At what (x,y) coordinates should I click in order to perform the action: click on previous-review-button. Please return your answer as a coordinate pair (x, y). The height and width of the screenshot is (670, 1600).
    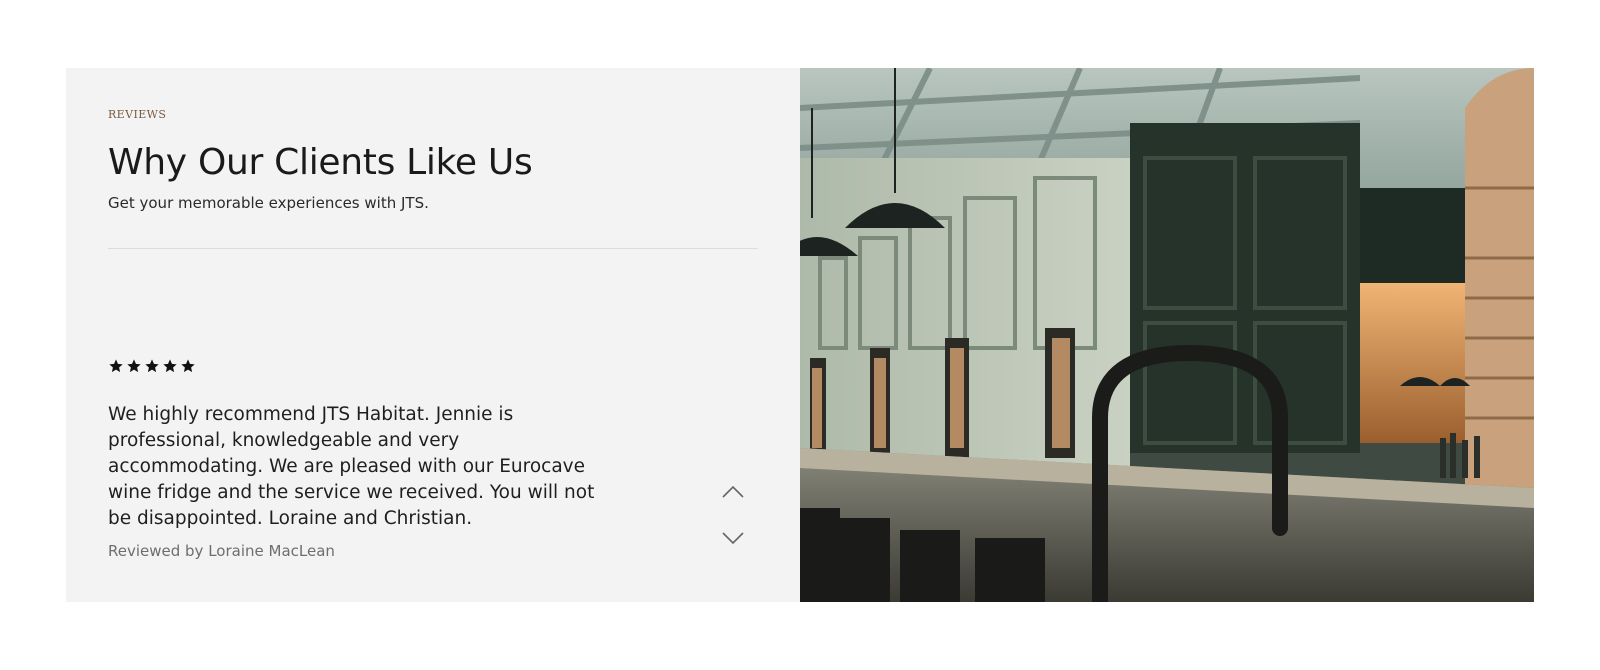
    Looking at the image, I should click on (733, 492).